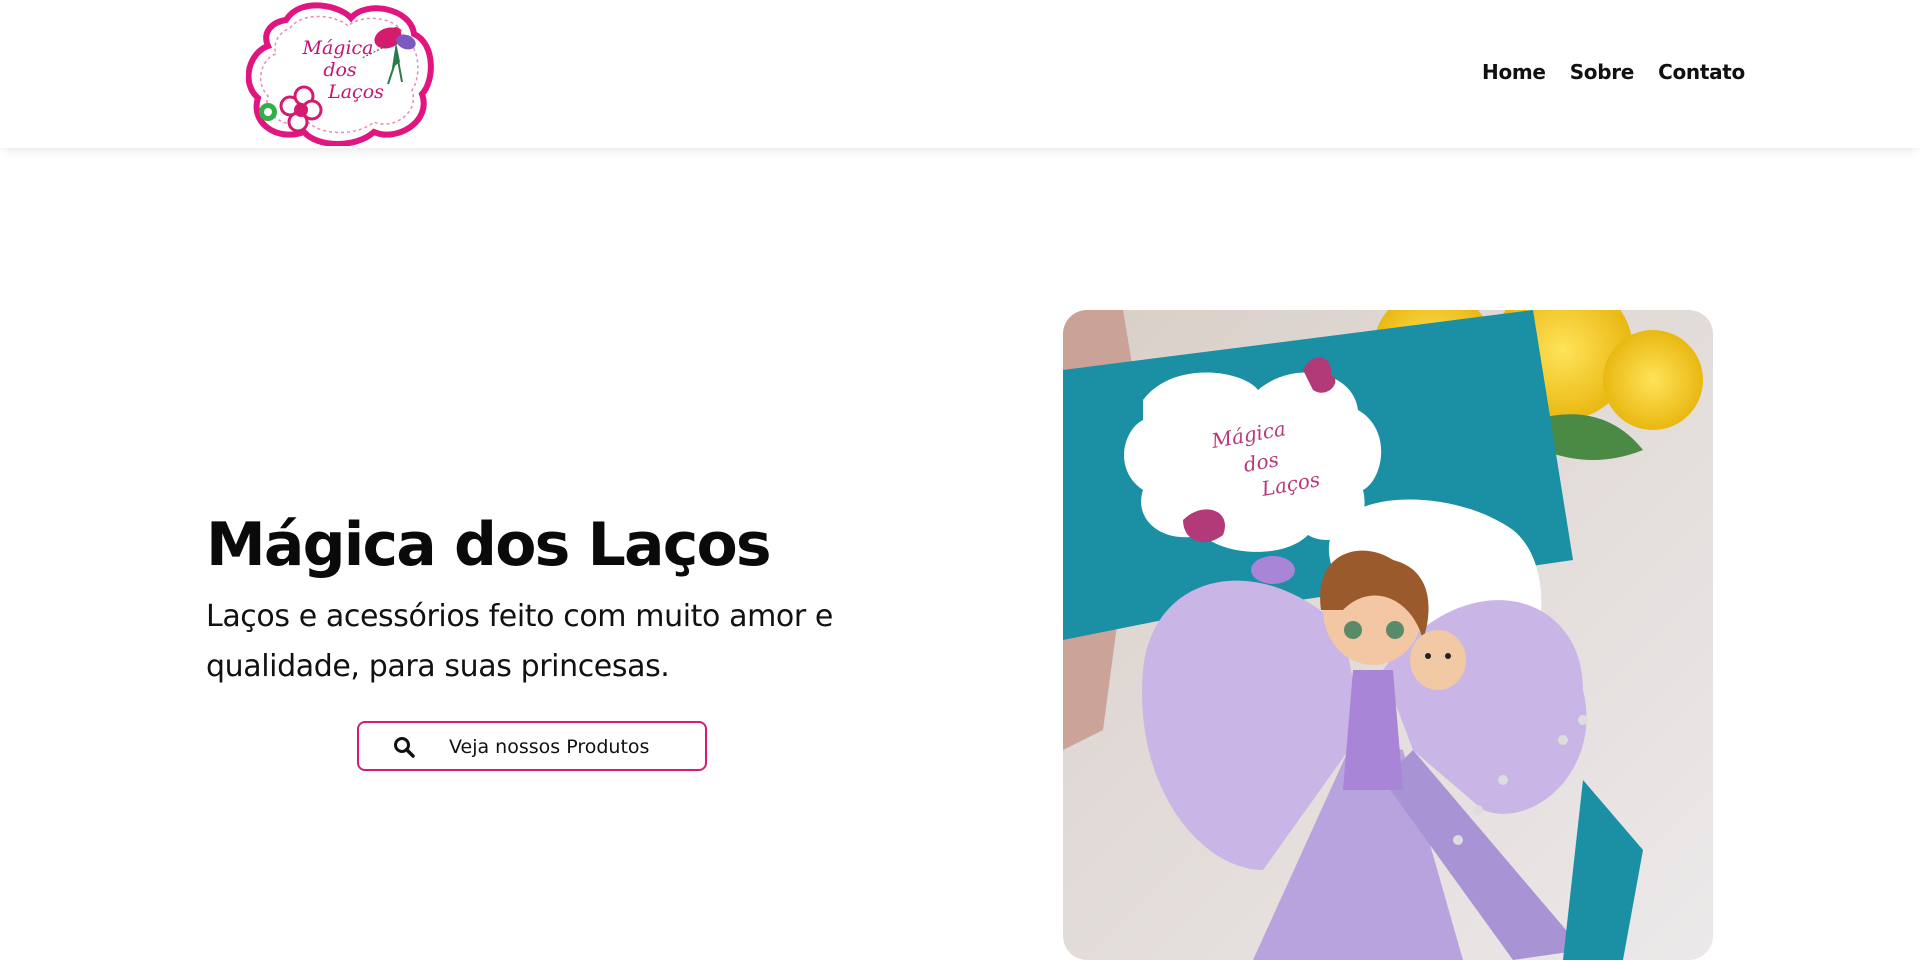  What do you see at coordinates (1602, 72) in the screenshot?
I see `nav-item-sobre: Sobre` at bounding box center [1602, 72].